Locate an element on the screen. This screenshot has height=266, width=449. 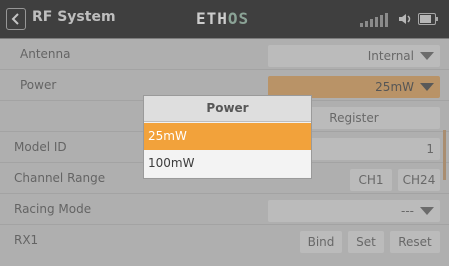
power-option-100mw: 100mW is located at coordinates (227, 163).